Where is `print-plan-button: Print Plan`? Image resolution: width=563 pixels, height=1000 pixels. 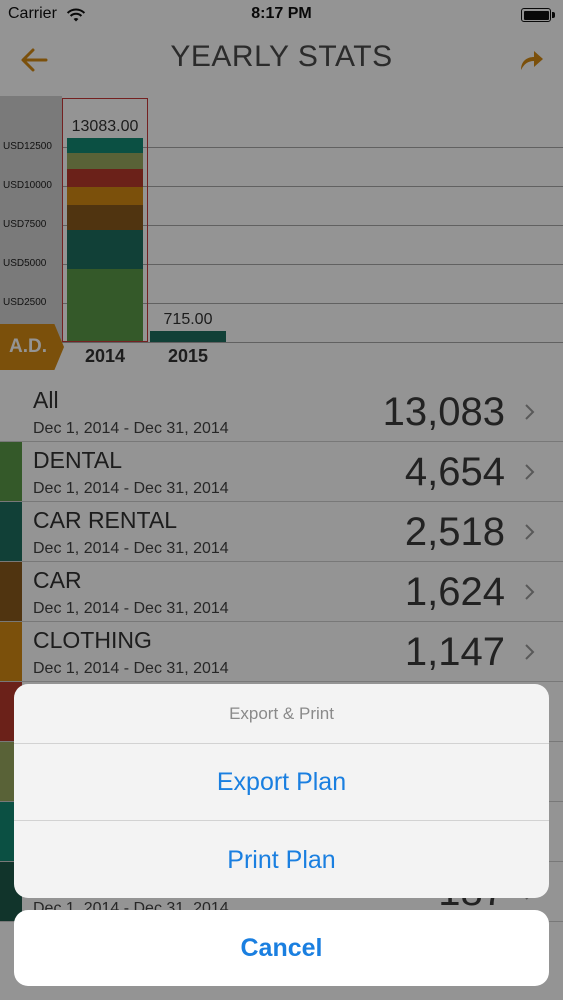 print-plan-button: Print Plan is located at coordinates (281, 860).